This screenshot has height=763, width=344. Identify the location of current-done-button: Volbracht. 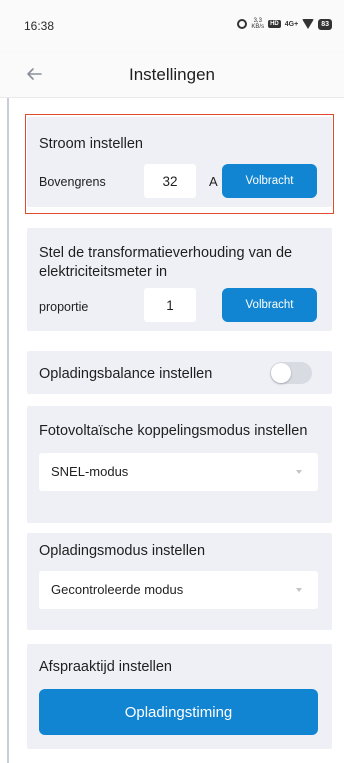
(269, 181).